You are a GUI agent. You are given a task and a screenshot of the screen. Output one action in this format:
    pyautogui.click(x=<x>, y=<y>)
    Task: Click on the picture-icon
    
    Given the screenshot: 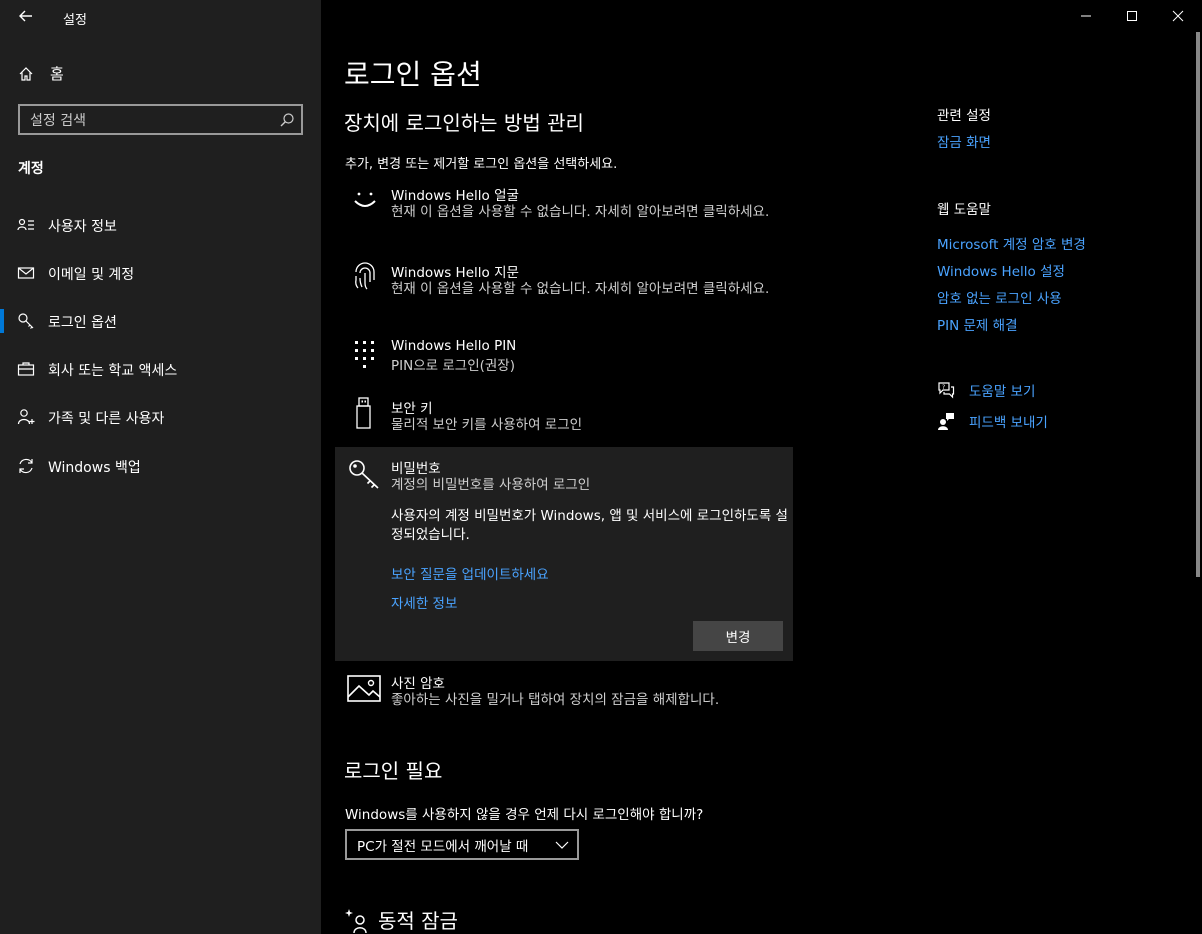 What is the action you would take?
    pyautogui.click(x=364, y=689)
    